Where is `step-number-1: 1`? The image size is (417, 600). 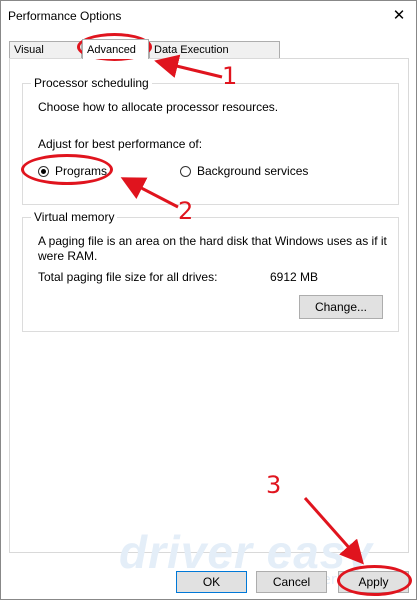 step-number-1: 1 is located at coordinates (230, 76).